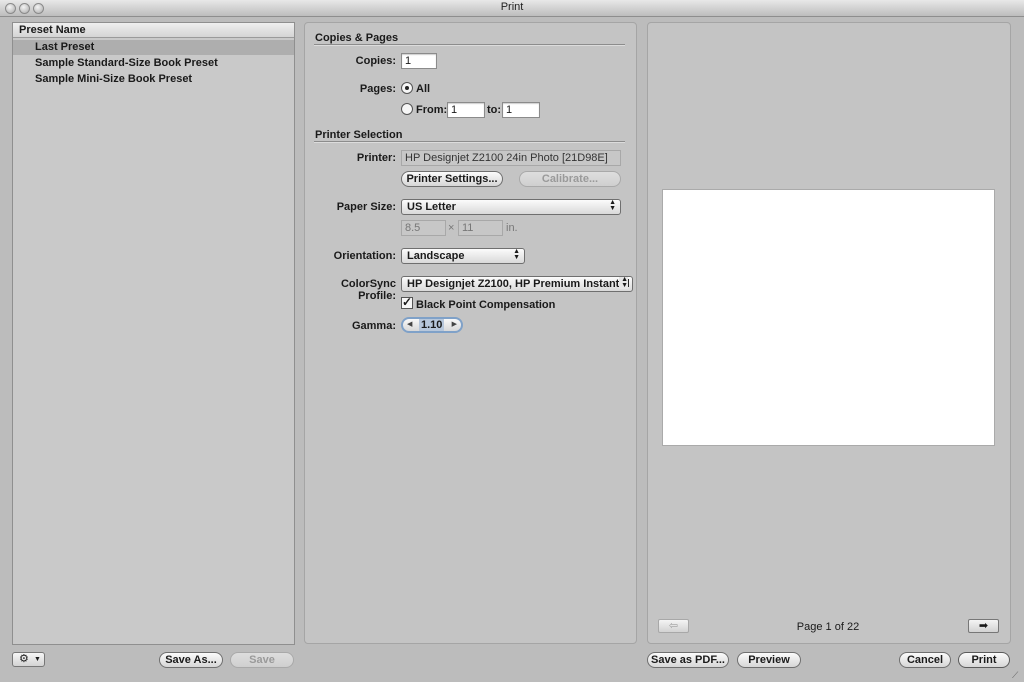 This screenshot has width=1024, height=682. I want to click on orientation-select: Landscape ▲ ▼, so click(463, 256).